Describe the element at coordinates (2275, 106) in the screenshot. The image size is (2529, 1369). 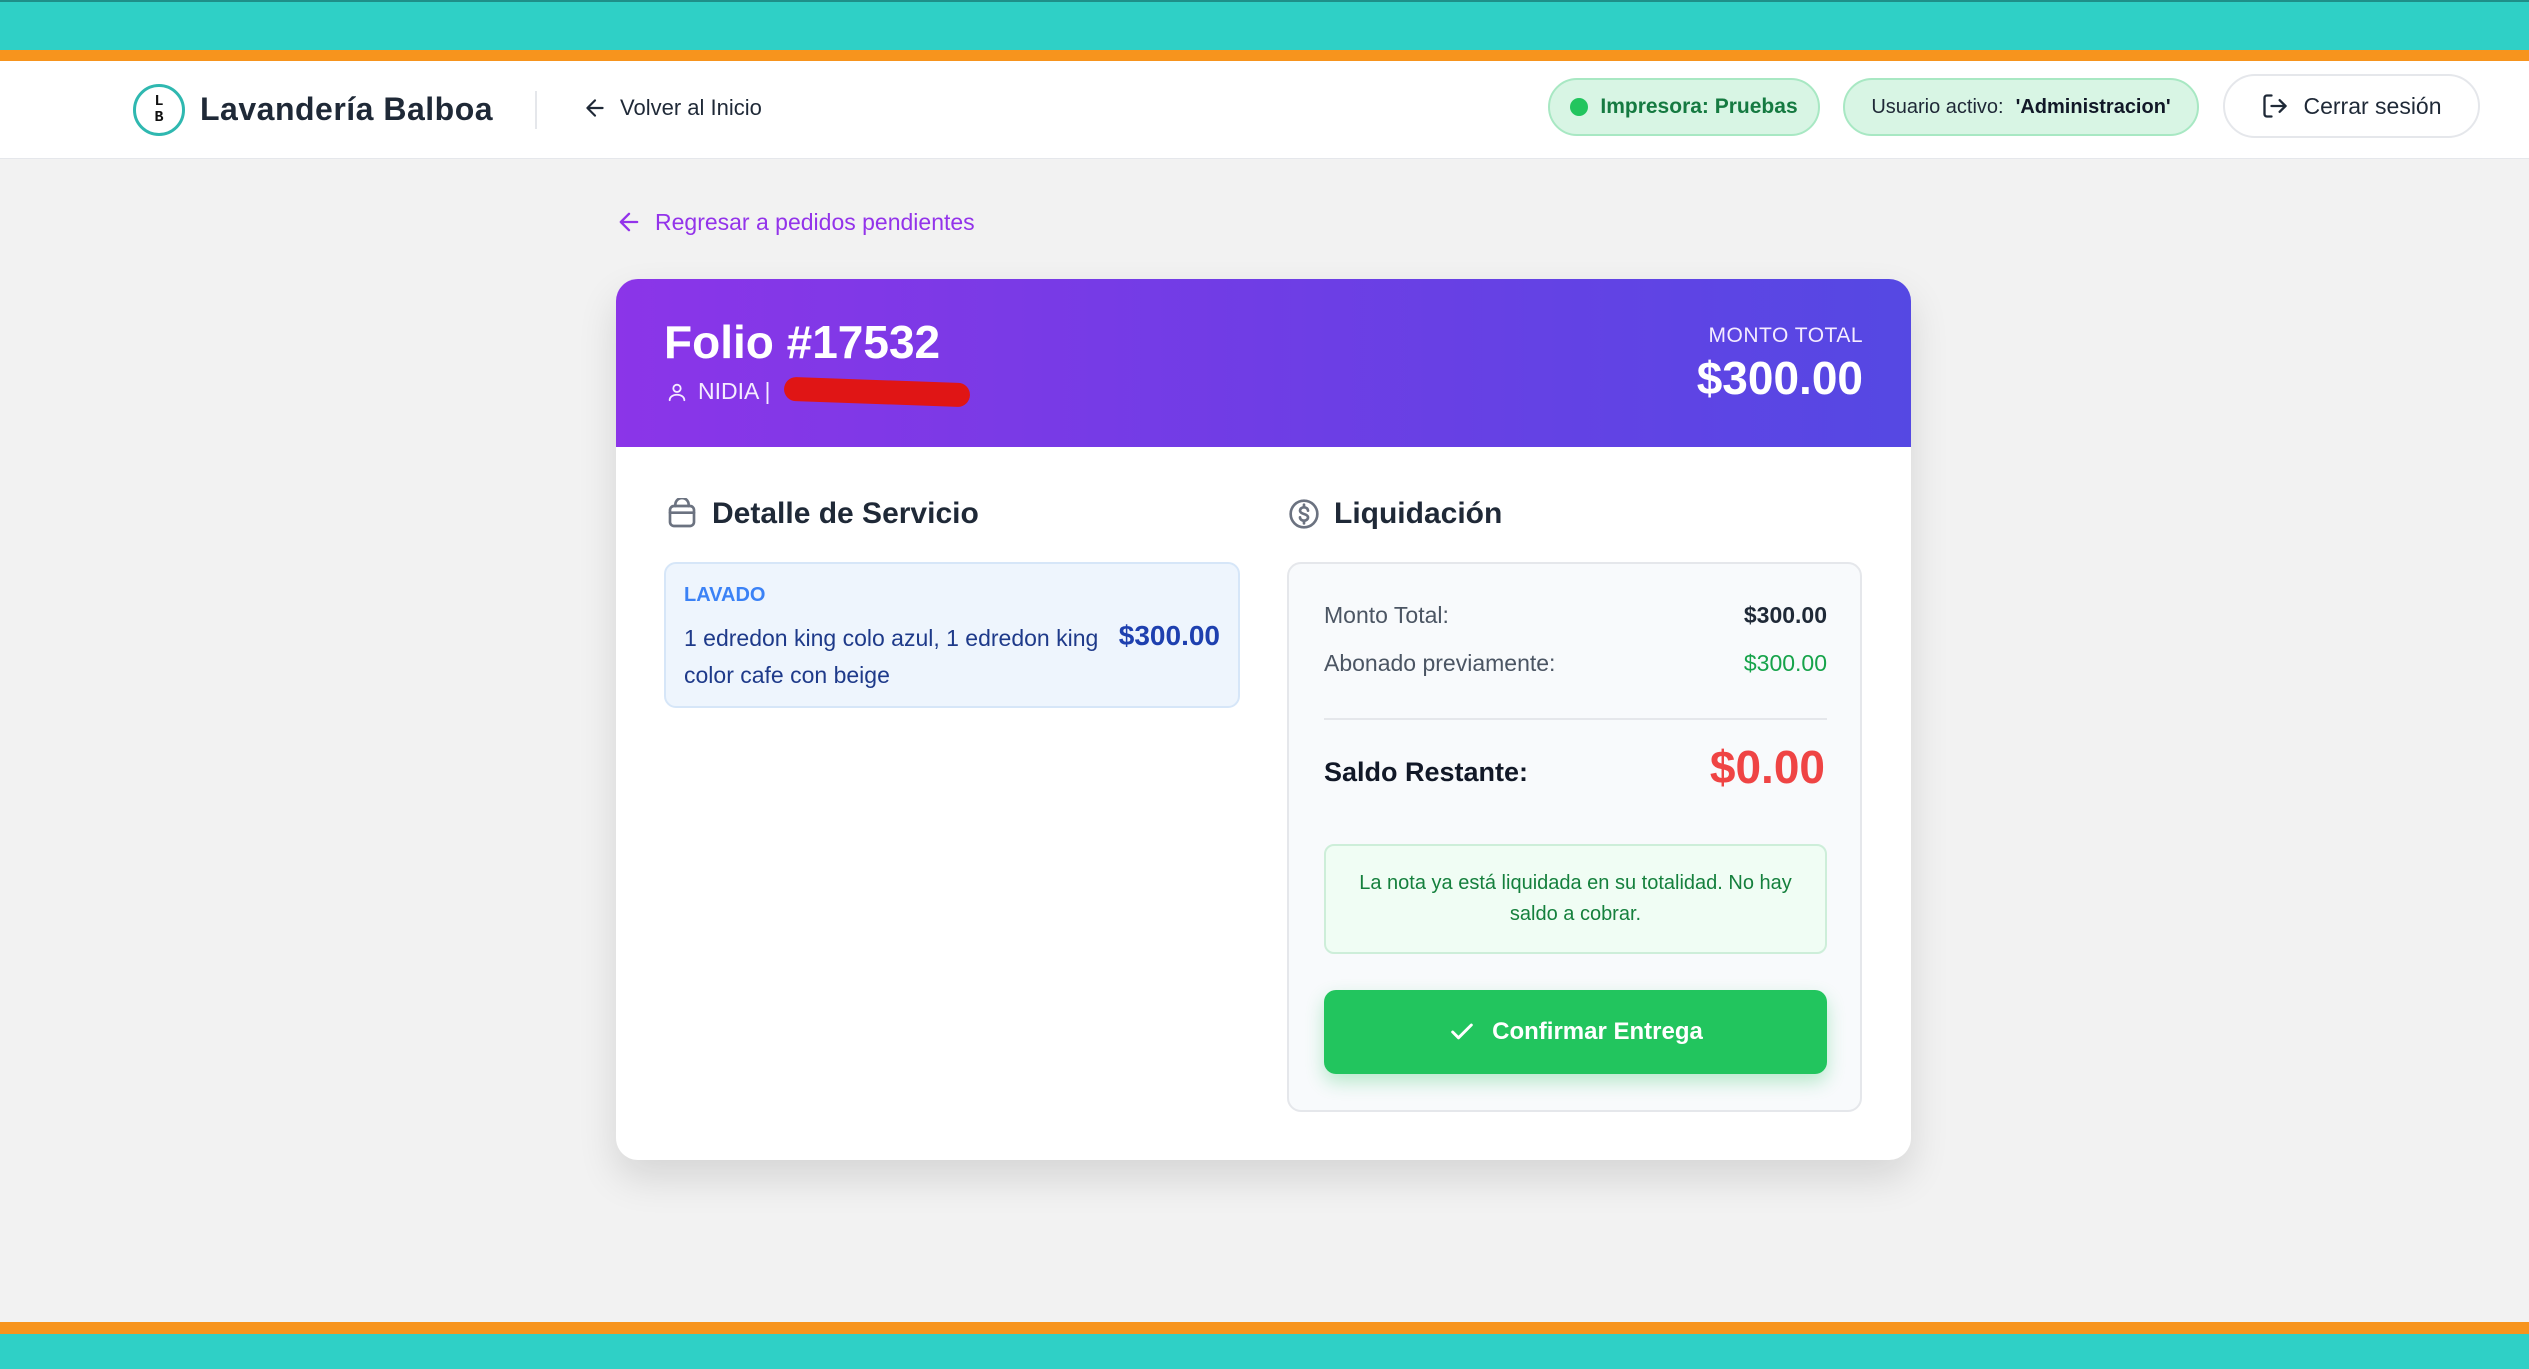
I see `logout-icon` at that location.